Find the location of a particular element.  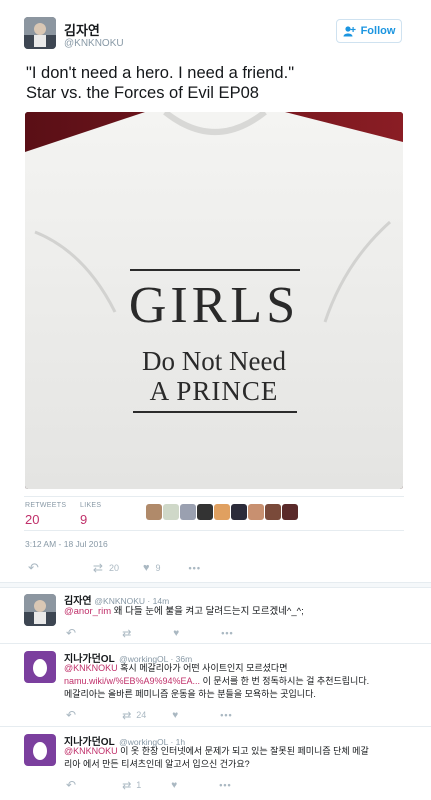

reply-body-line1: 혹시 메갈리아가 어떤 사이트인지 모르셨다면 is located at coordinates (202, 668).